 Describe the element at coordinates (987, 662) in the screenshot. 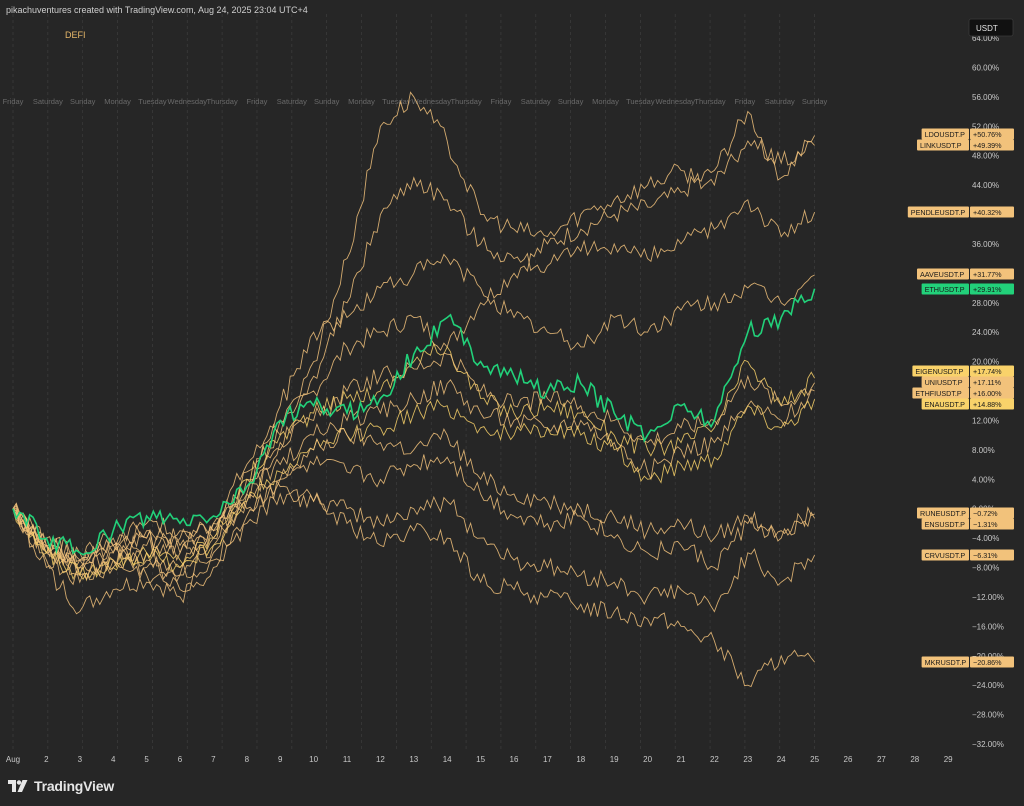

I see `end-label-value: −20.86%` at that location.